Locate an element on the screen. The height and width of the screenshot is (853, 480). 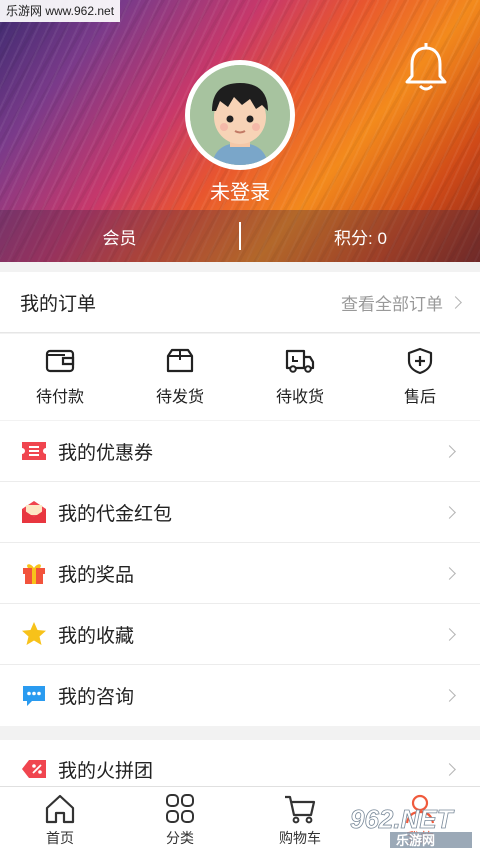
menu-item-label: 我的火拼团 is located at coordinates (106, 771).